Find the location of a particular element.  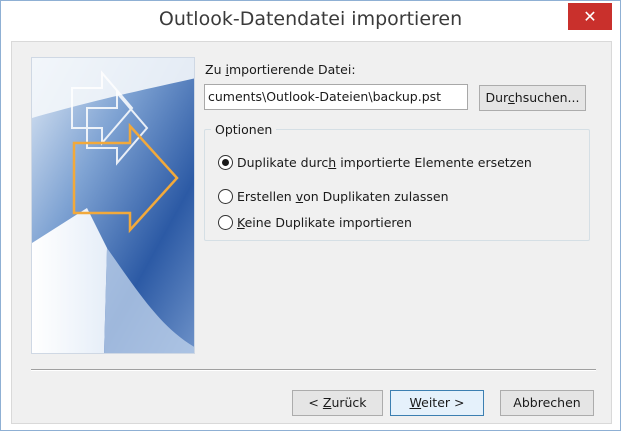

title-bar: Outlook-Datendatei importieren ✕ is located at coordinates (310, 21).